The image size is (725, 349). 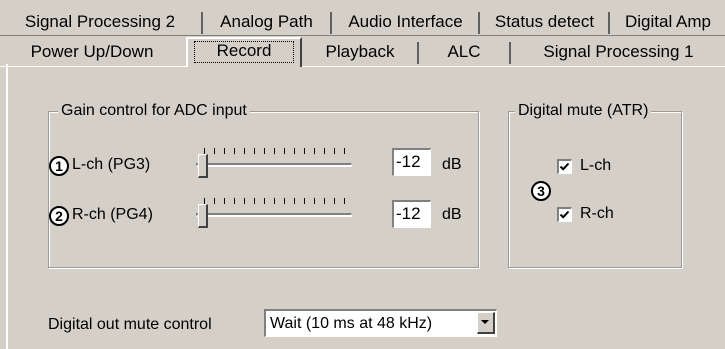 I want to click on r-ch-gain-value: -12, so click(x=411, y=214).